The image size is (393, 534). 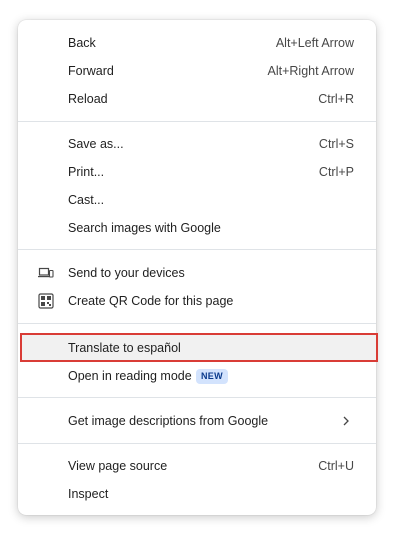 What do you see at coordinates (336, 466) in the screenshot?
I see `menu-item-shortcut: Ctrl+U` at bounding box center [336, 466].